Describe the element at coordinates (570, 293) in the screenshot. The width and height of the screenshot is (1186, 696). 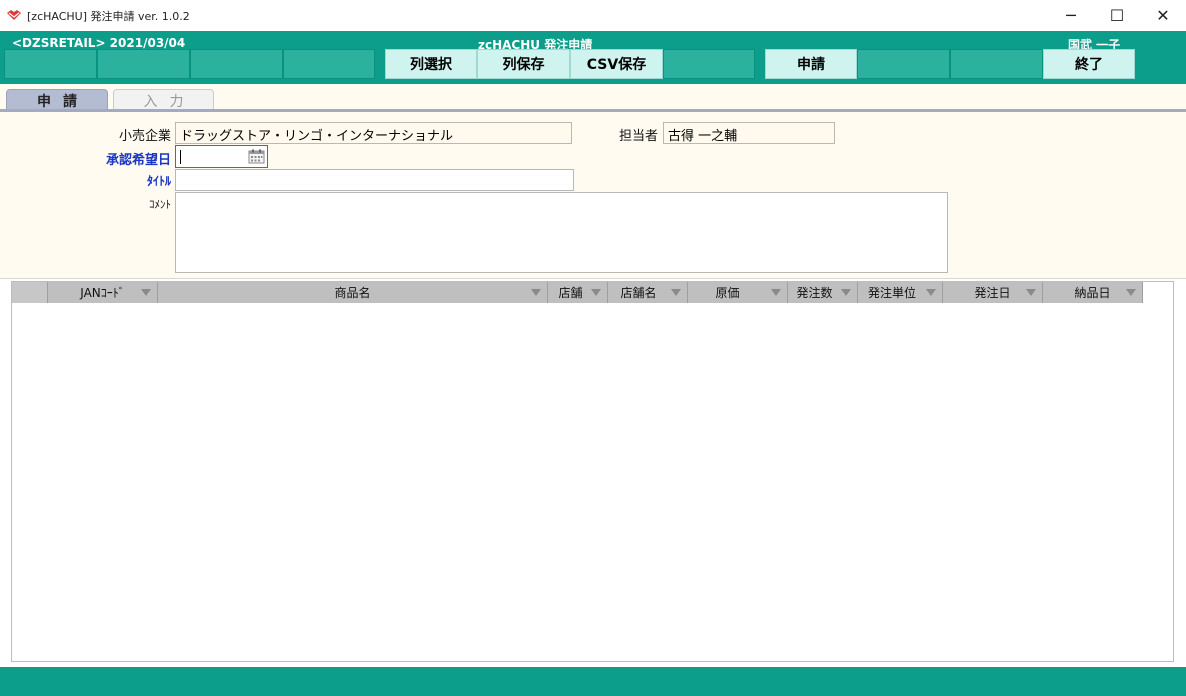
I see `column-header-label: 店舗` at that location.